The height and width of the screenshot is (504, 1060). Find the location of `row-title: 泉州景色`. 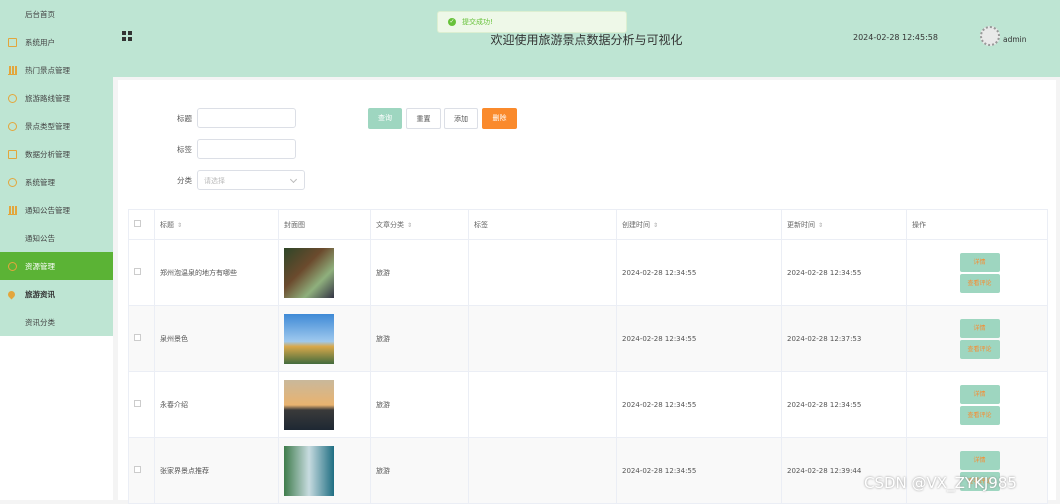

row-title: 泉州景色 is located at coordinates (216, 338).